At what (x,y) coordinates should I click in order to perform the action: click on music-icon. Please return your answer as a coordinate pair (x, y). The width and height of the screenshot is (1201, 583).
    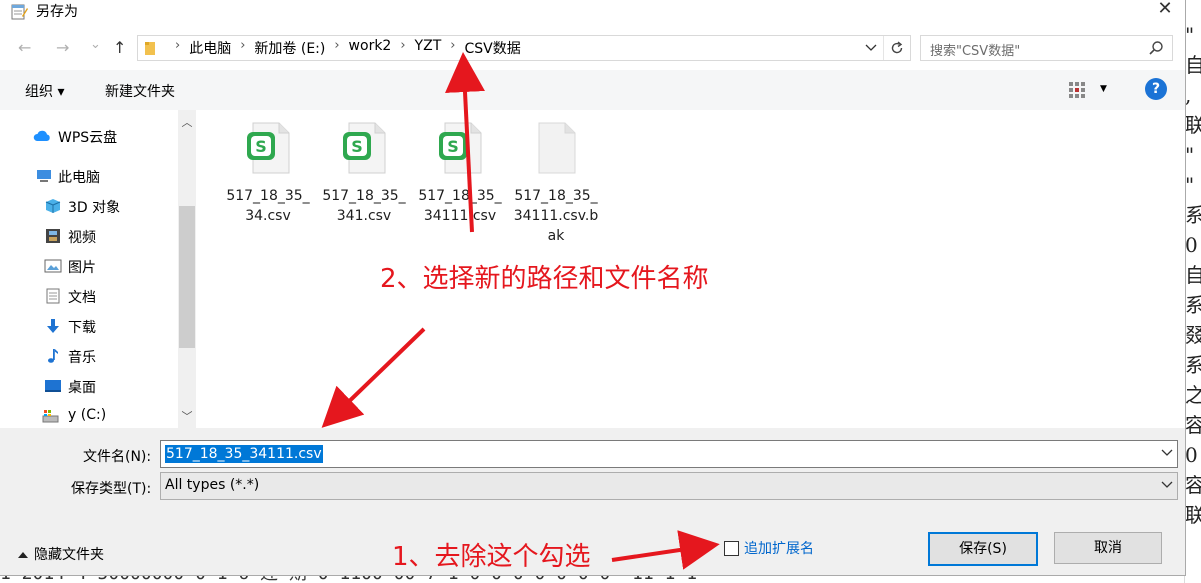
    Looking at the image, I should click on (53, 356).